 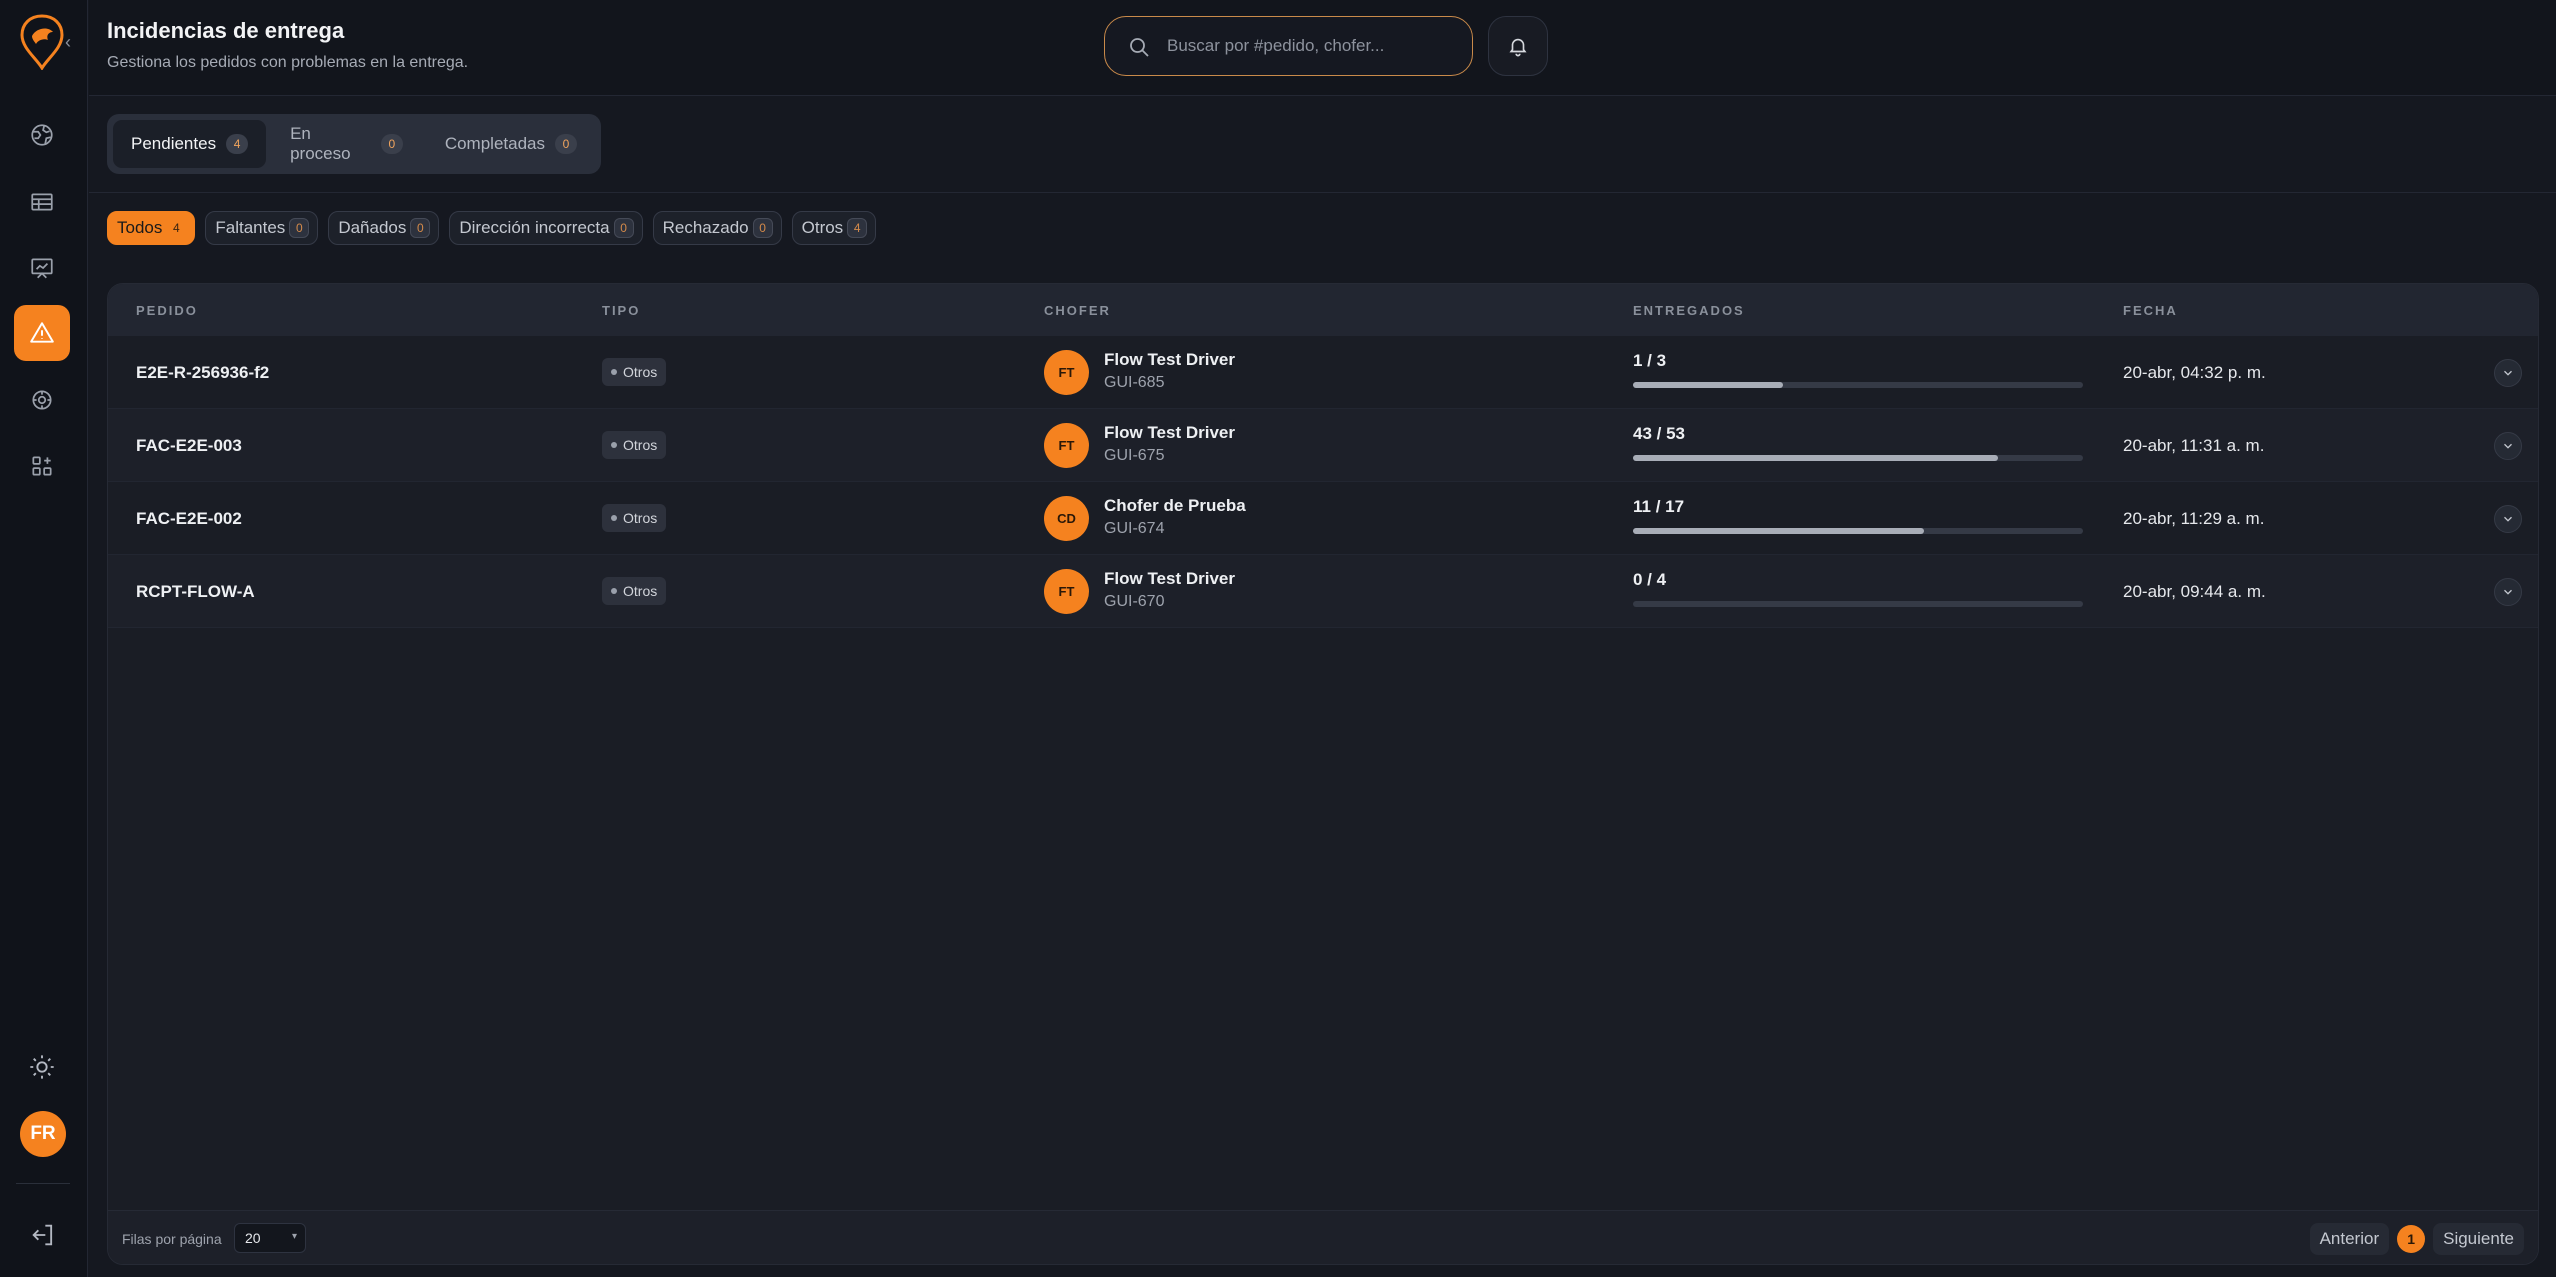 I want to click on filter-faltantes: Faltantes 0, so click(x=262, y=228).